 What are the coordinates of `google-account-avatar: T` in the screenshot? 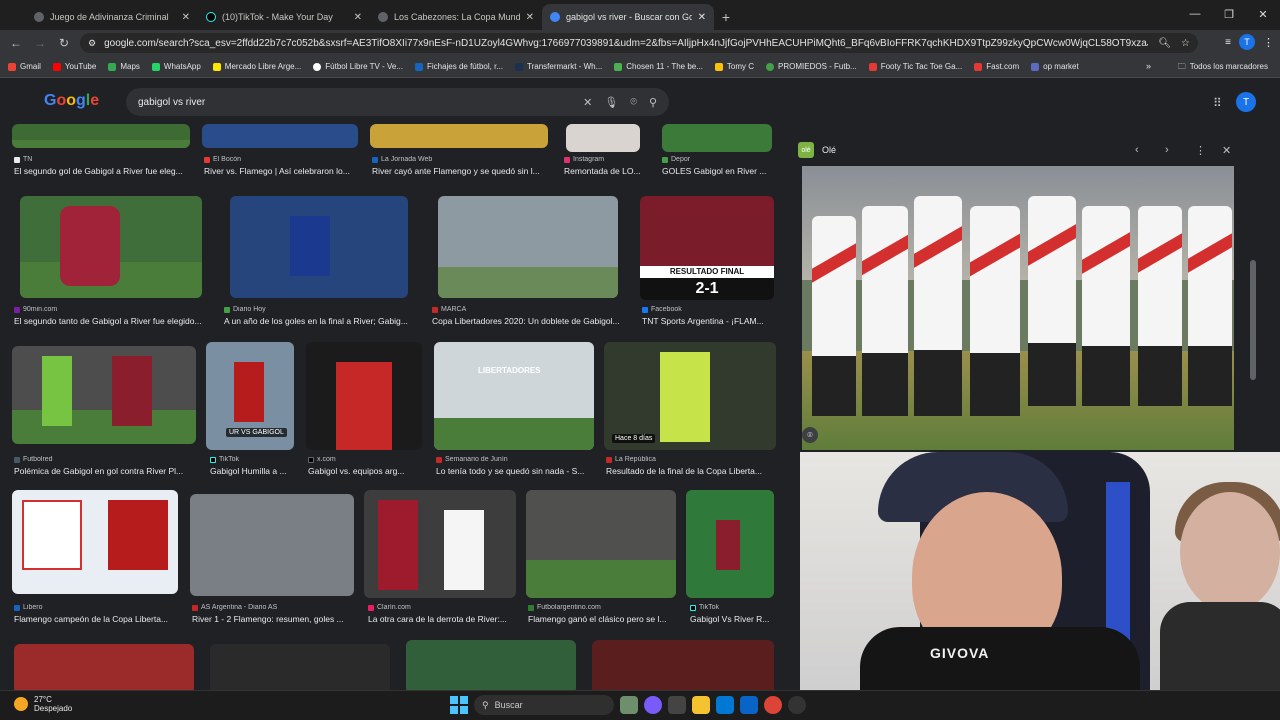 It's located at (1246, 102).